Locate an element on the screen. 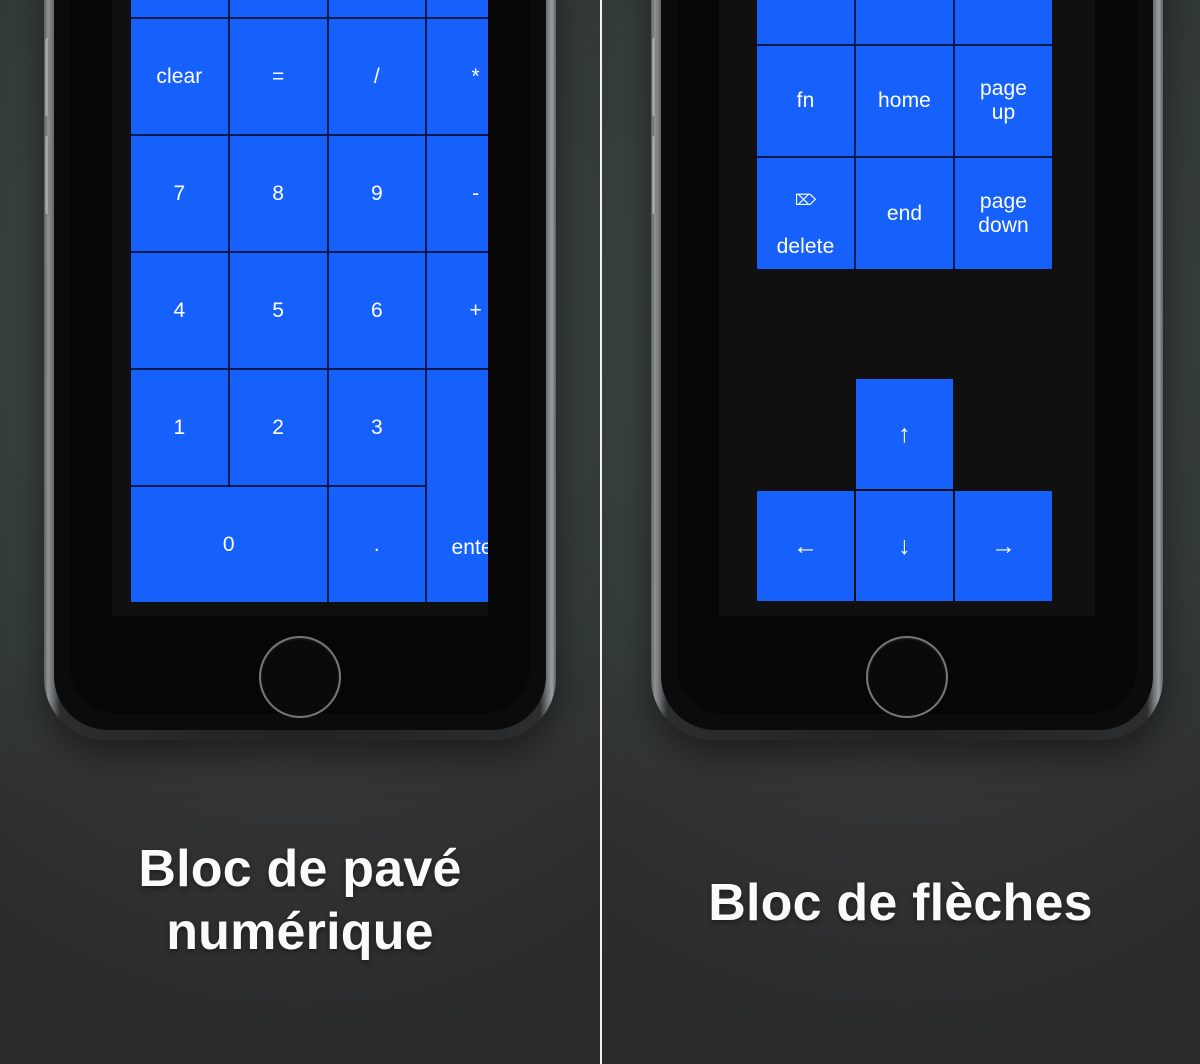 This screenshot has height=1064, width=1200. left-caption: Bloc de pavé numérique is located at coordinates (300, 901).